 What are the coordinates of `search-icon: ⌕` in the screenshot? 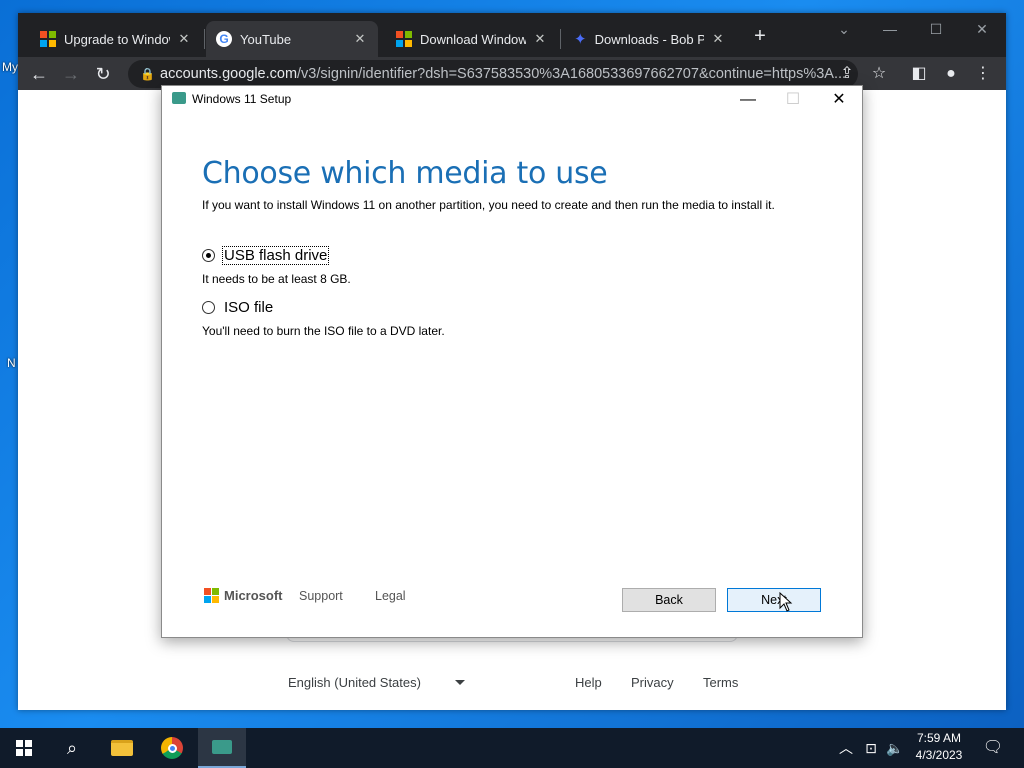 It's located at (72, 748).